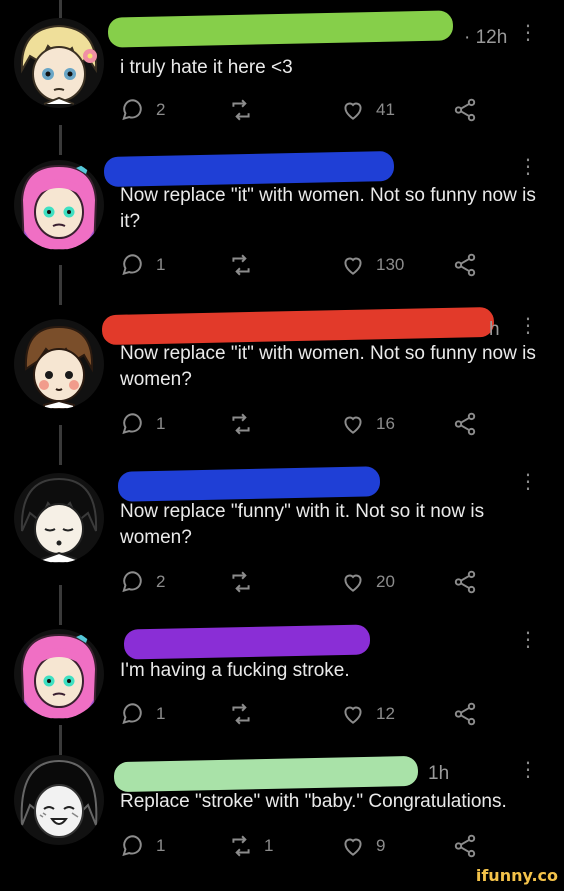 This screenshot has height=891, width=564. What do you see at coordinates (310, 266) in the screenshot?
I see `post-actions: 1 130` at bounding box center [310, 266].